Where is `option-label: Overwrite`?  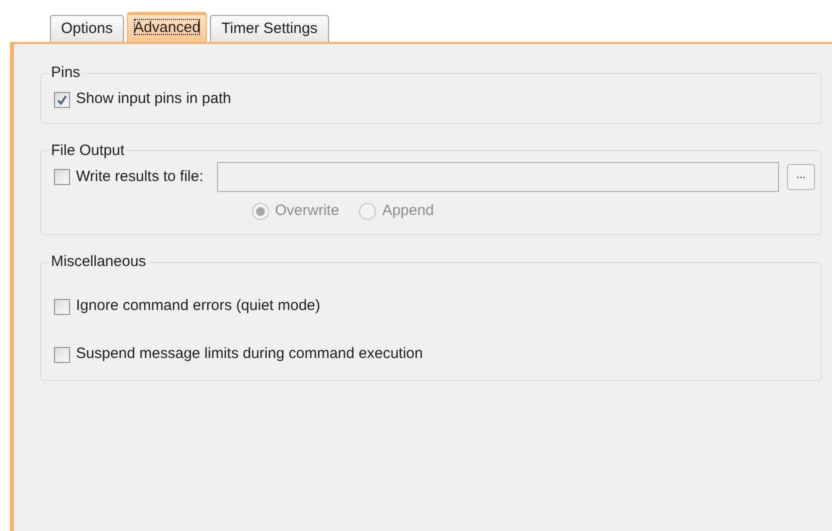 option-label: Overwrite is located at coordinates (307, 210).